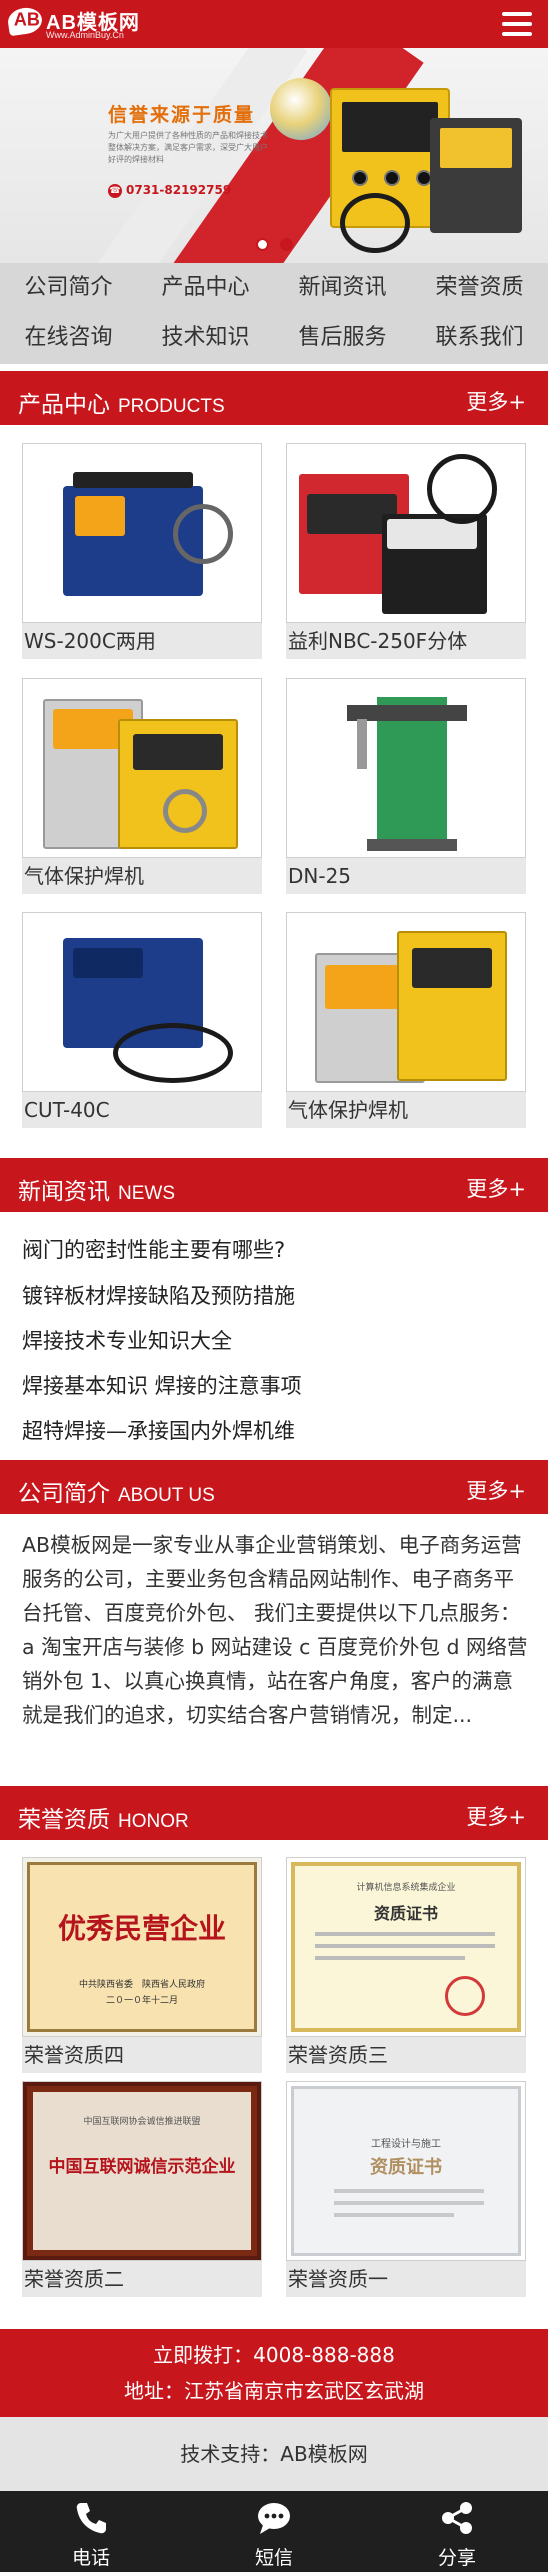  What do you see at coordinates (68, 338) in the screenshot?
I see `quicknav-online-consult: 在线咨询` at bounding box center [68, 338].